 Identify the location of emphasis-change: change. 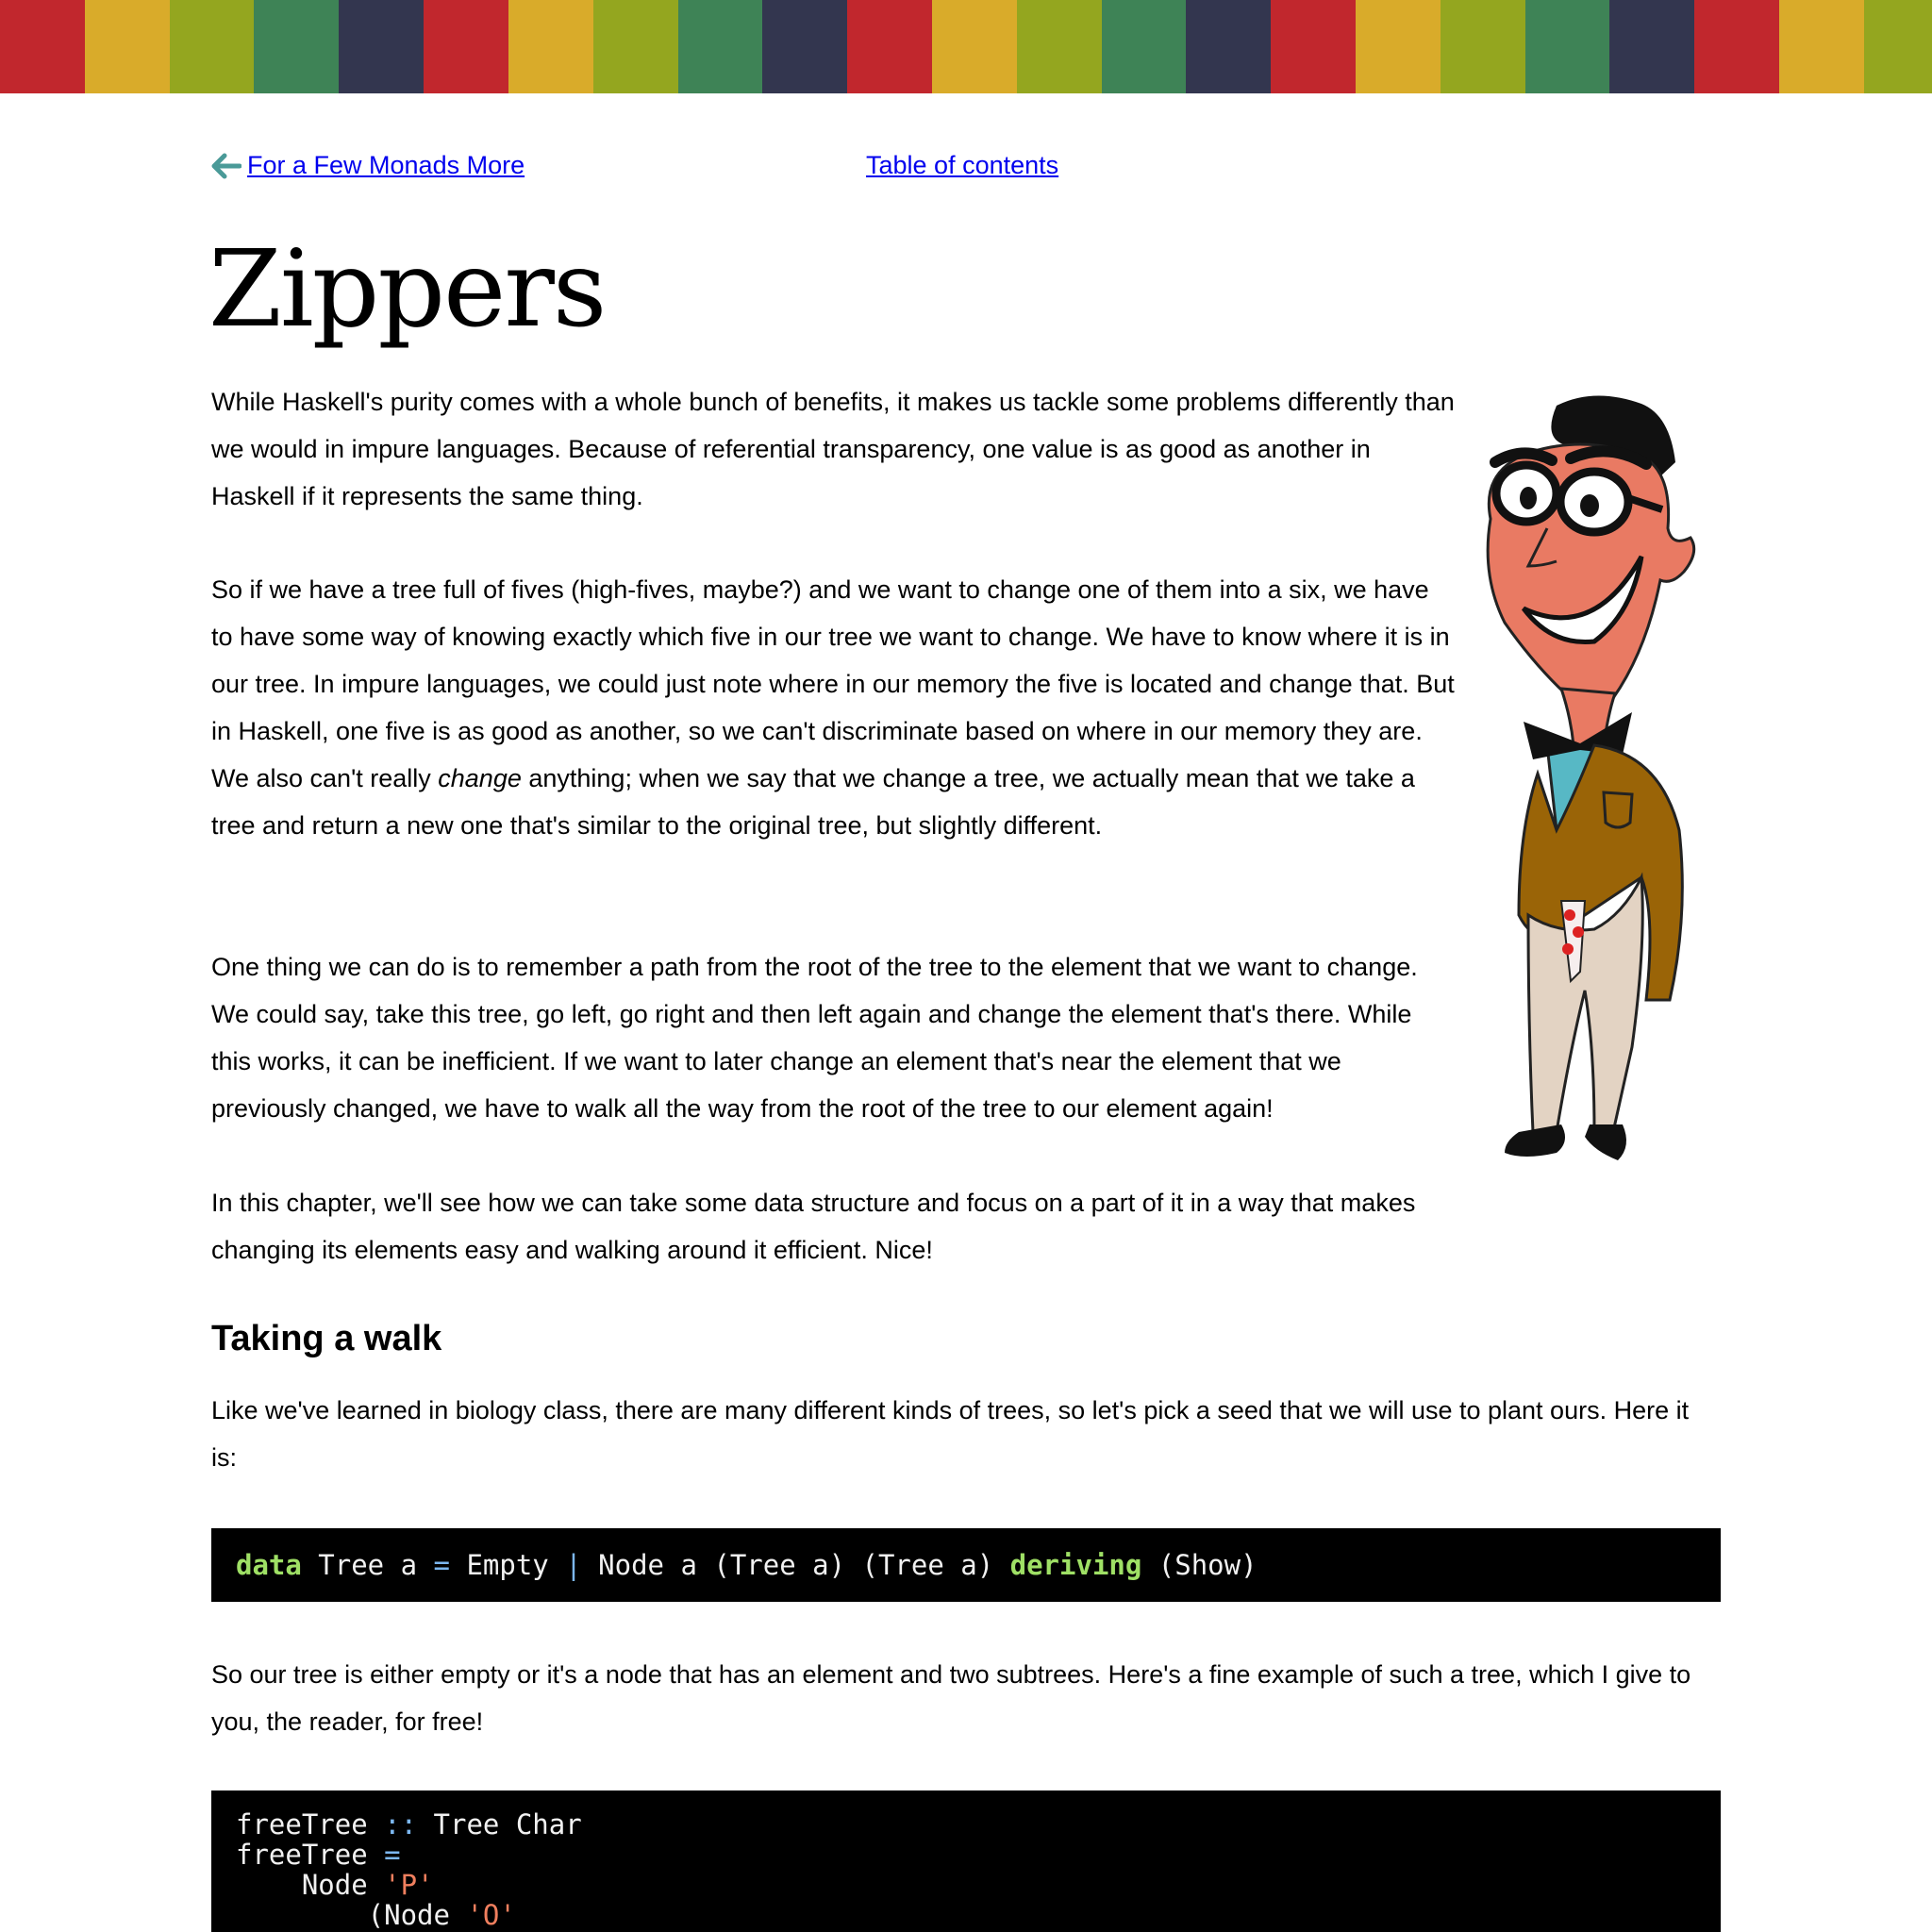
(480, 778).